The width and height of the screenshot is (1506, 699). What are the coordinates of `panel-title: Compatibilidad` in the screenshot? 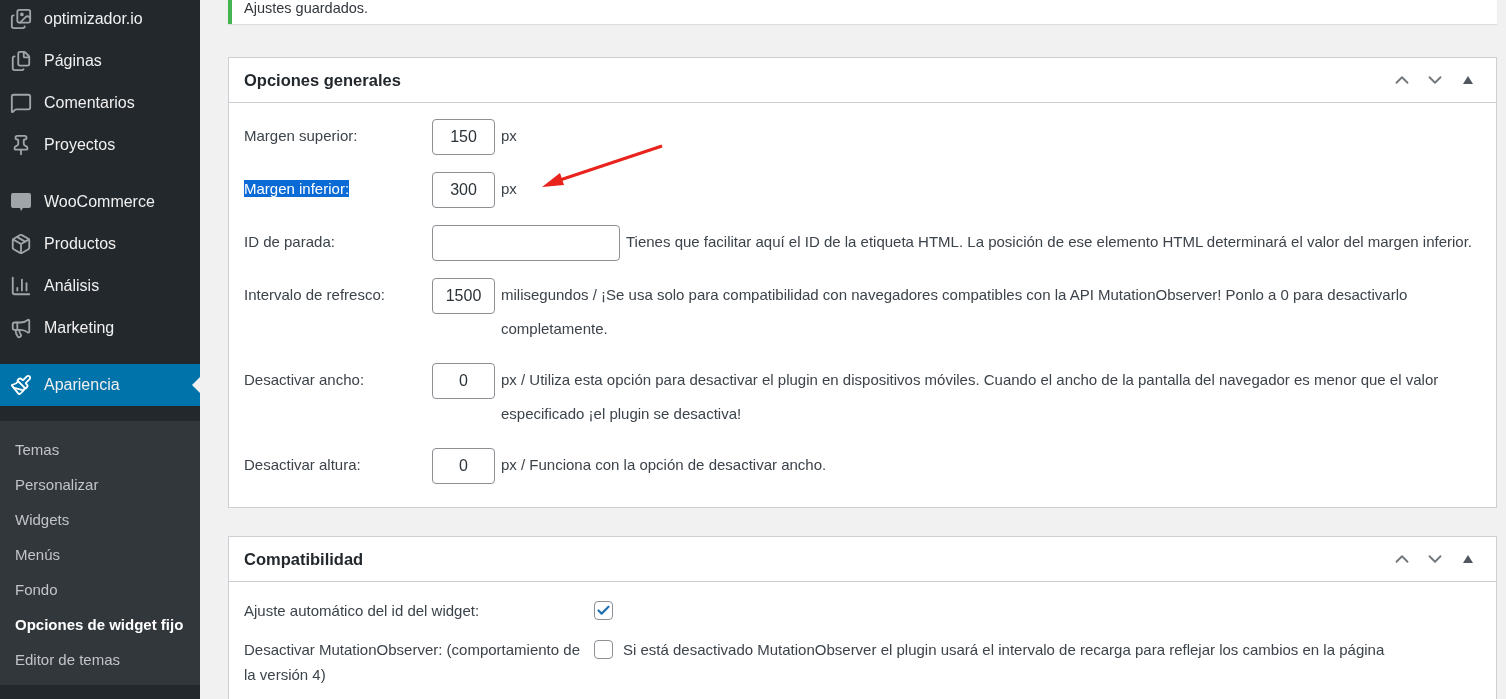 It's located at (304, 559).